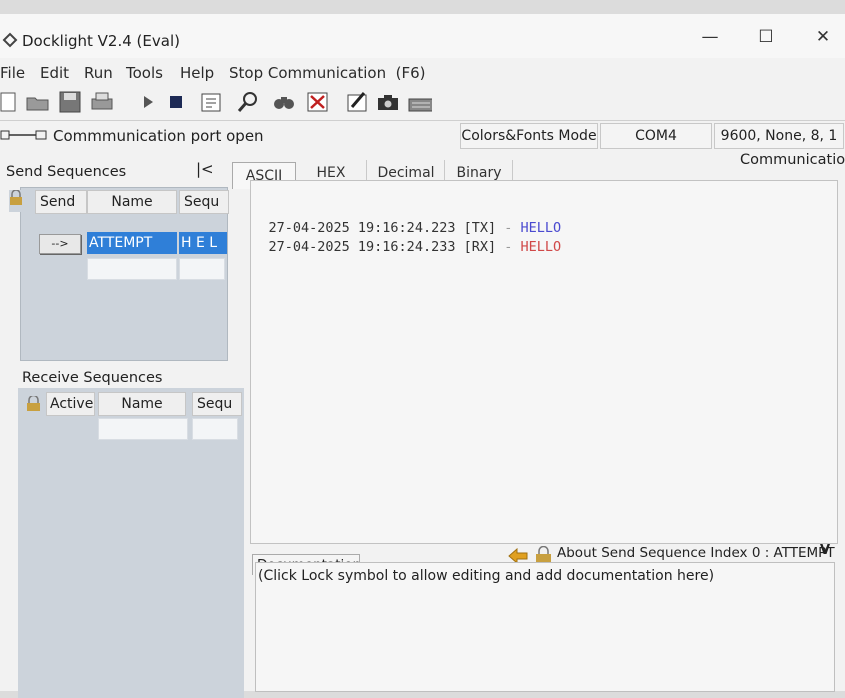 This screenshot has height=698, width=845. I want to click on log-line-rx: 27-04-2025 19:16:24.233 [RX] - HELLO, so click(399, 247).